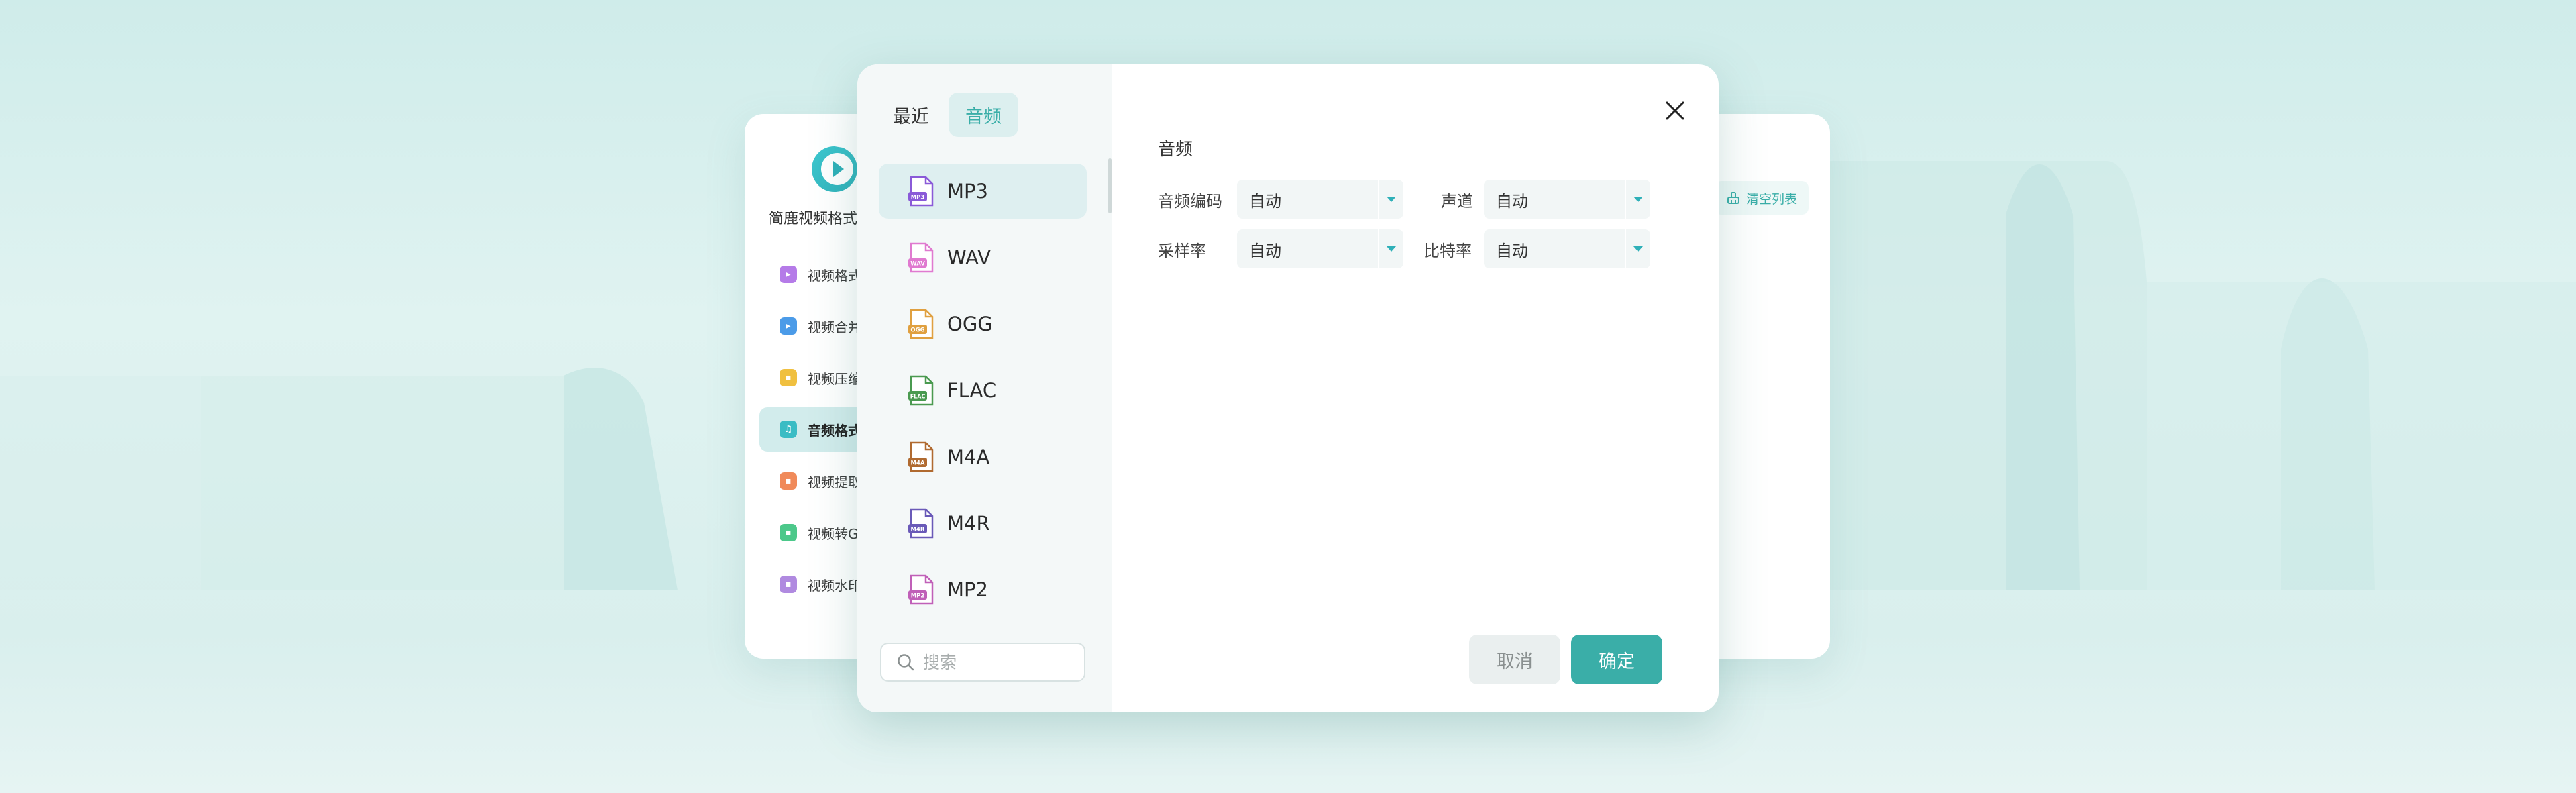  Describe the element at coordinates (921, 523) in the screenshot. I see `m4r-file-icon: M4R` at that location.